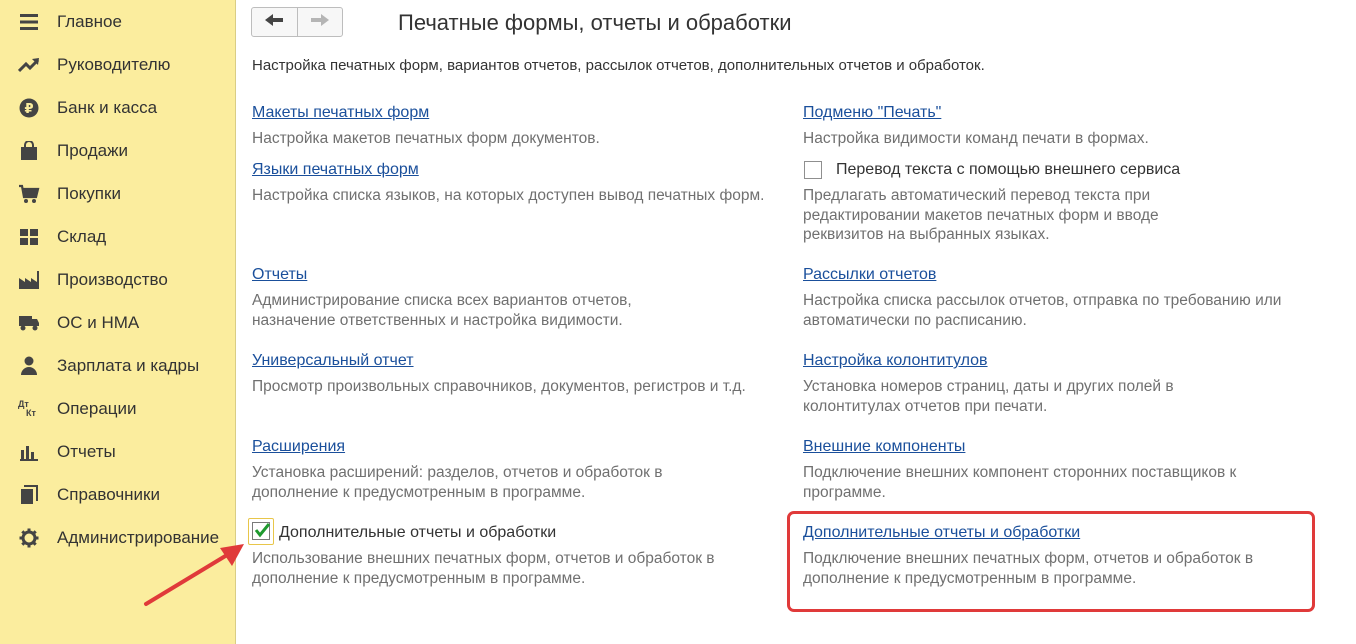 Image resolution: width=1356 pixels, height=644 pixels. Describe the element at coordinates (29, 323) in the screenshot. I see `truck-icon` at that location.